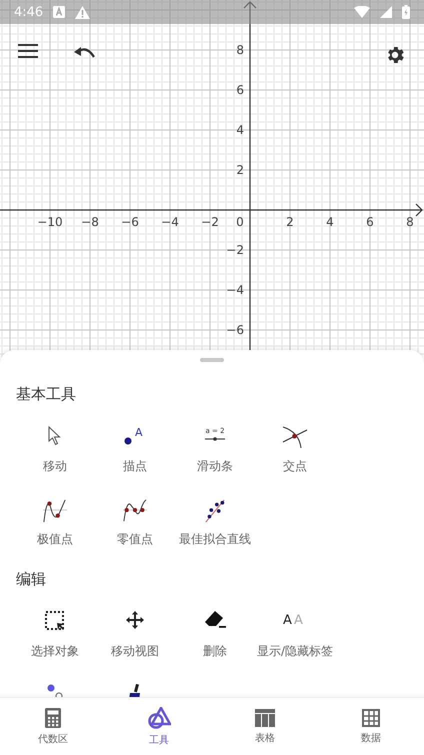  I want to click on tool-label: 移动, so click(55, 466).